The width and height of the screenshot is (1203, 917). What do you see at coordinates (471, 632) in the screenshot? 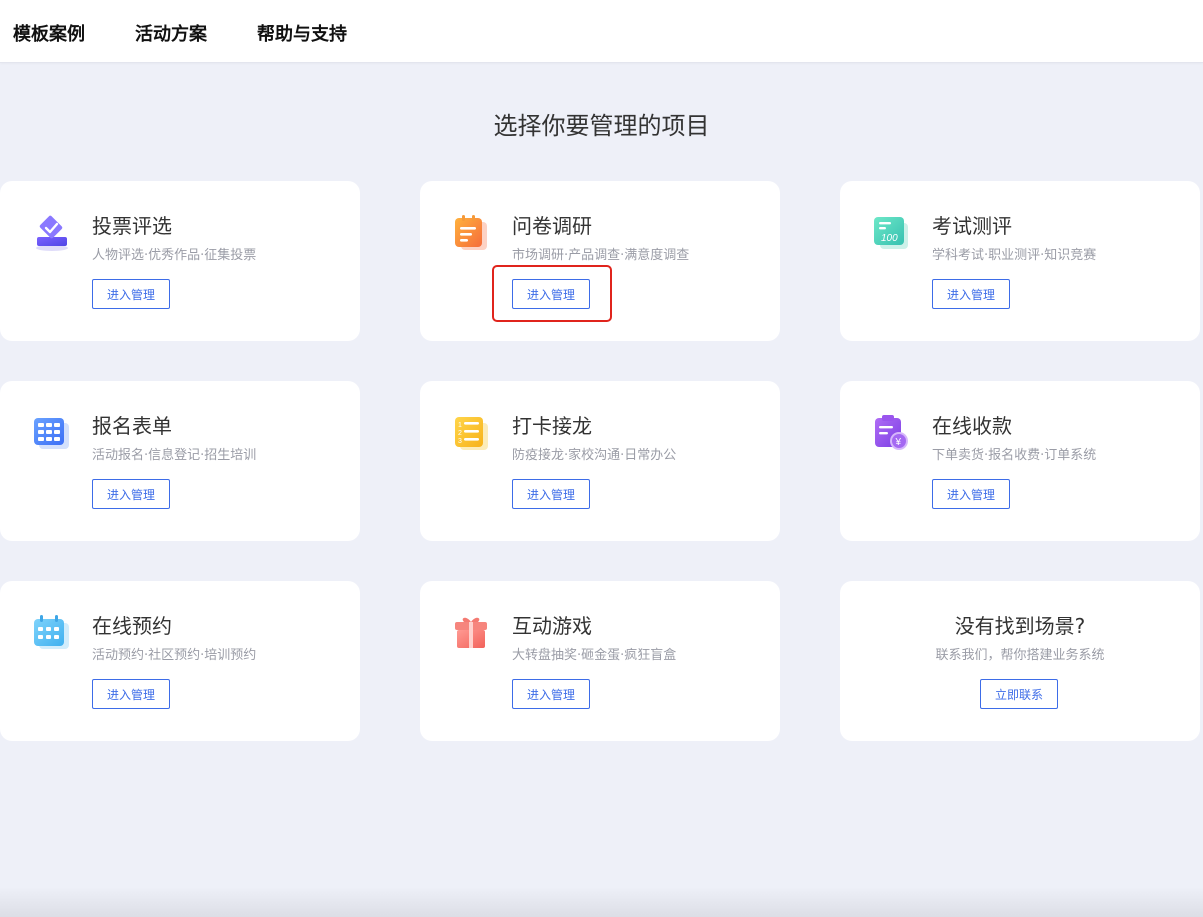
I see `gift-icon` at bounding box center [471, 632].